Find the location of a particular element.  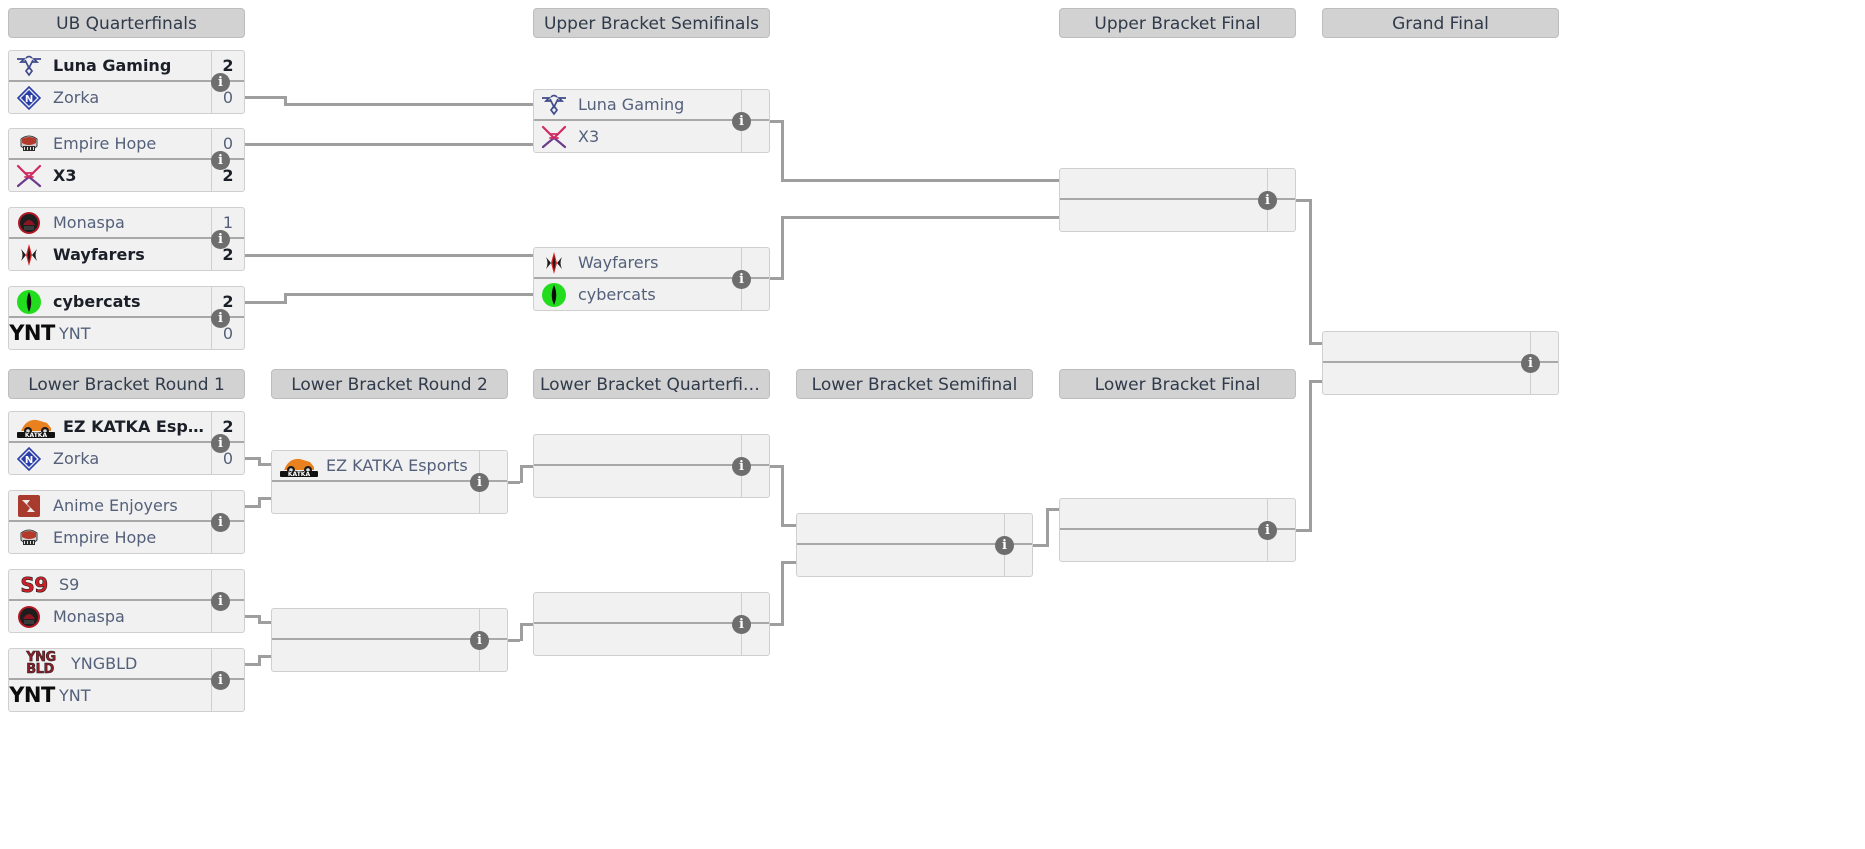

team-name: S9 is located at coordinates (69, 584).